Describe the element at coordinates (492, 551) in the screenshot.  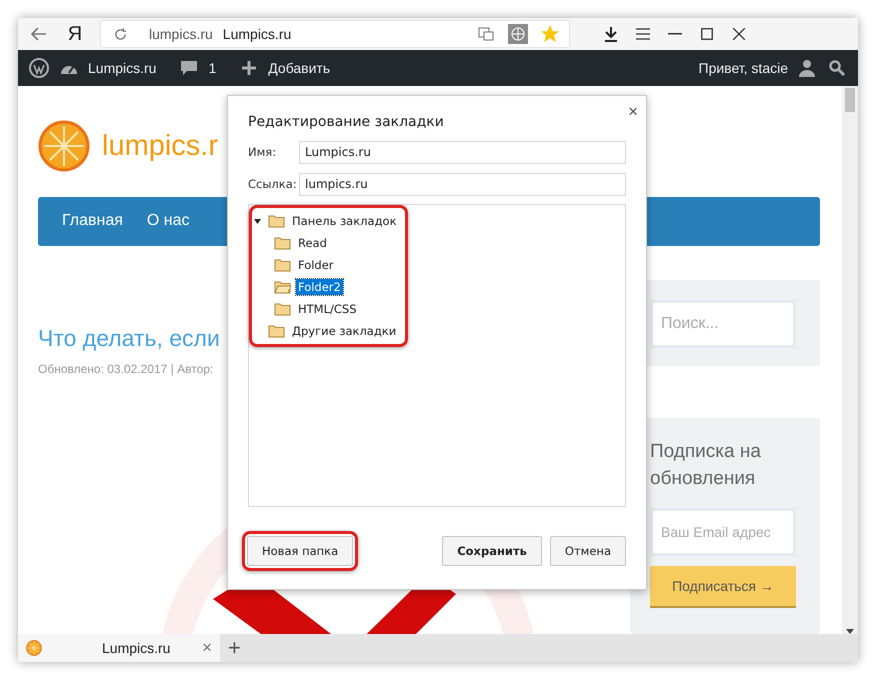
I see `save-button: Сохранить` at that location.